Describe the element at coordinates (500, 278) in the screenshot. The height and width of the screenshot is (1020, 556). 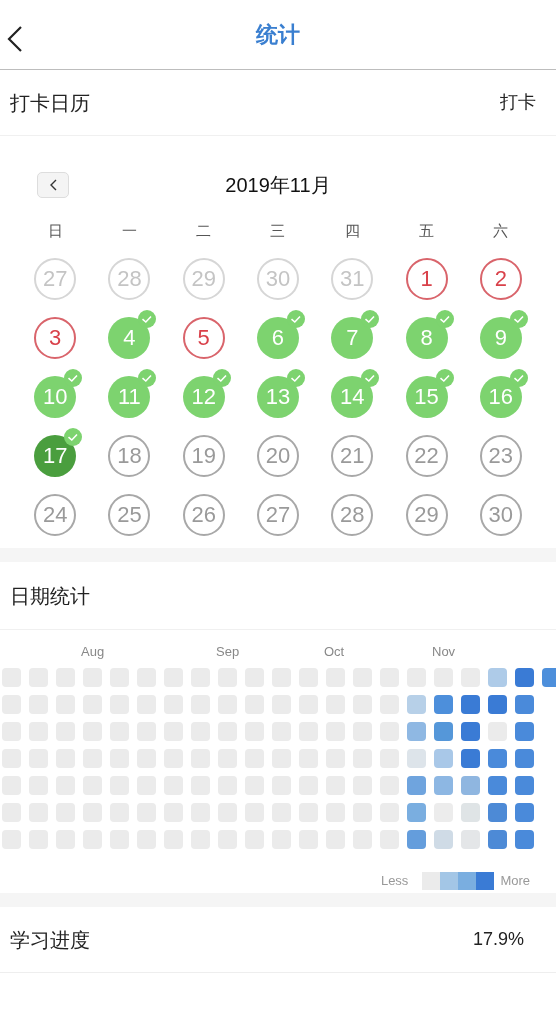
I see `calendar-day: 2` at that location.